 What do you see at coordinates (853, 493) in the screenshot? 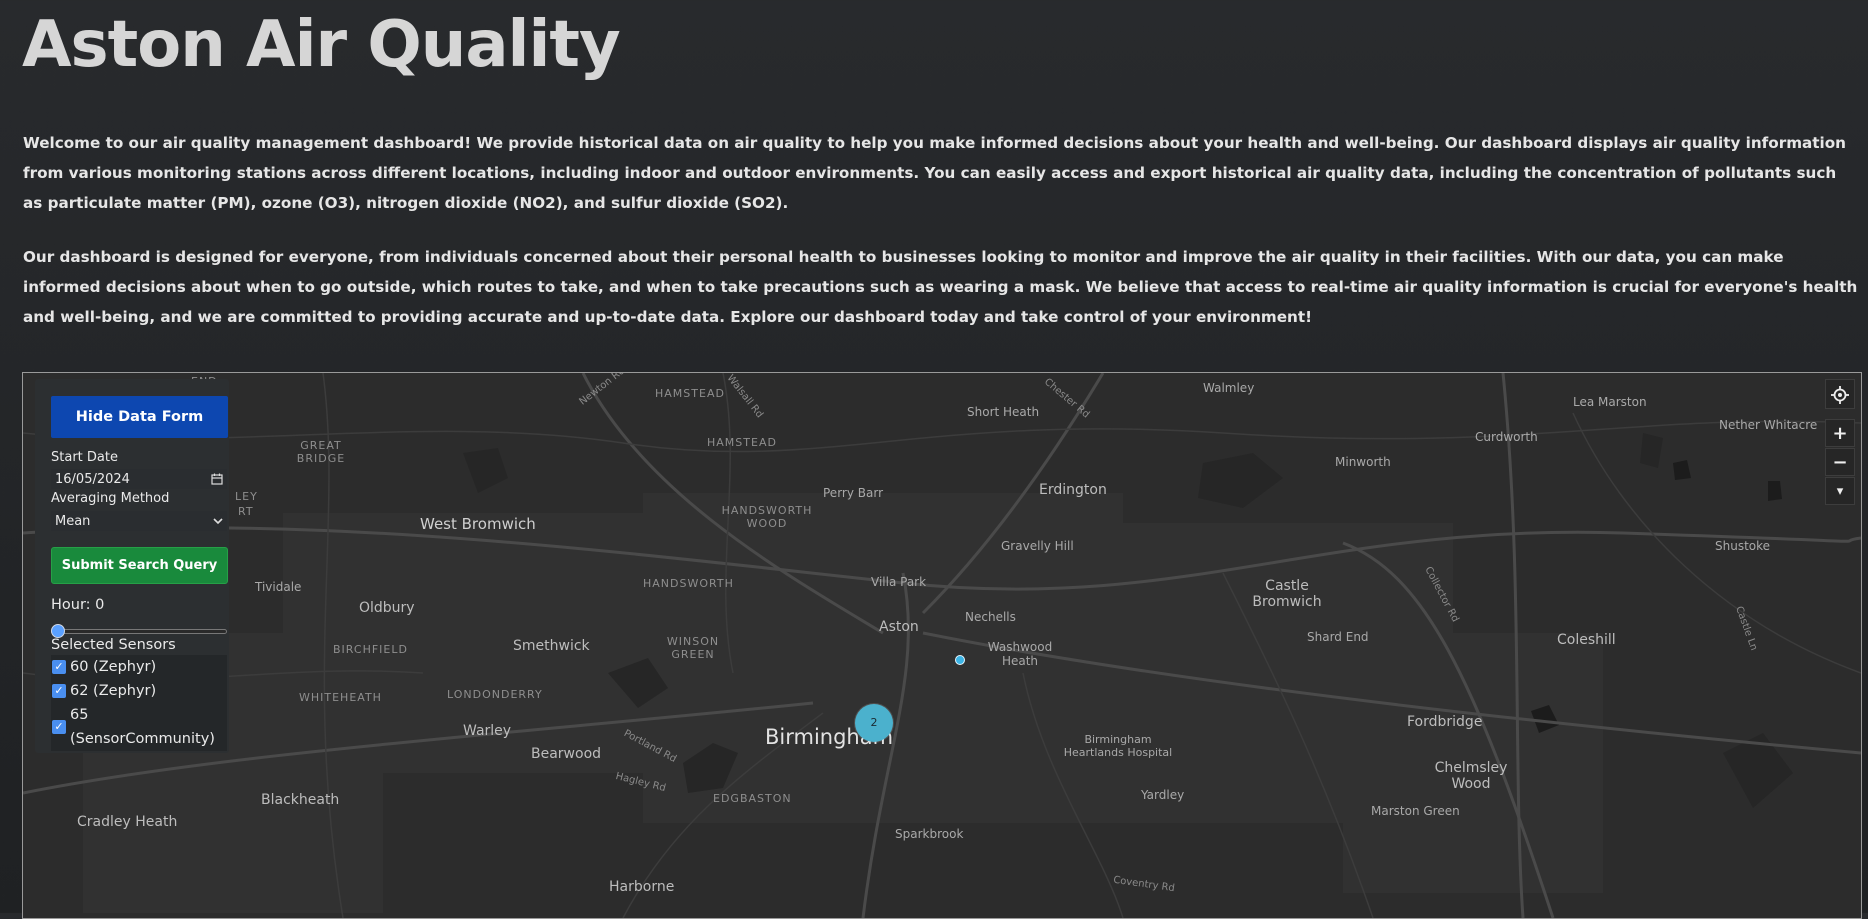
I see `place-label: Perry Barr` at bounding box center [853, 493].